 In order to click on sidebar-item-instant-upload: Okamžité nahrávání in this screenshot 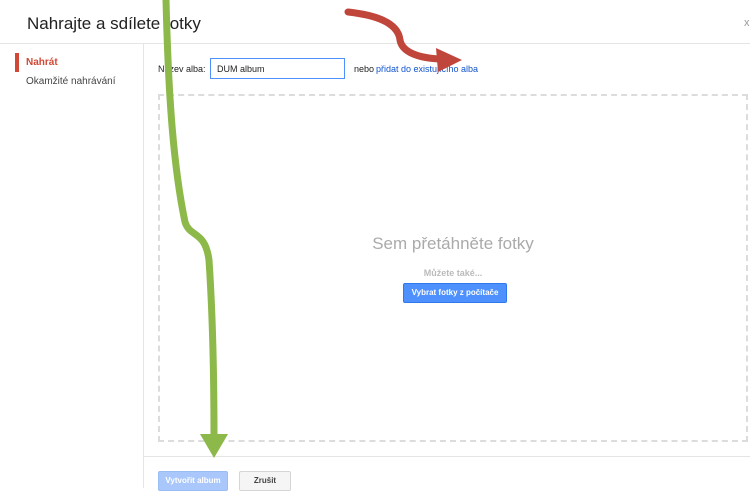, I will do `click(71, 81)`.